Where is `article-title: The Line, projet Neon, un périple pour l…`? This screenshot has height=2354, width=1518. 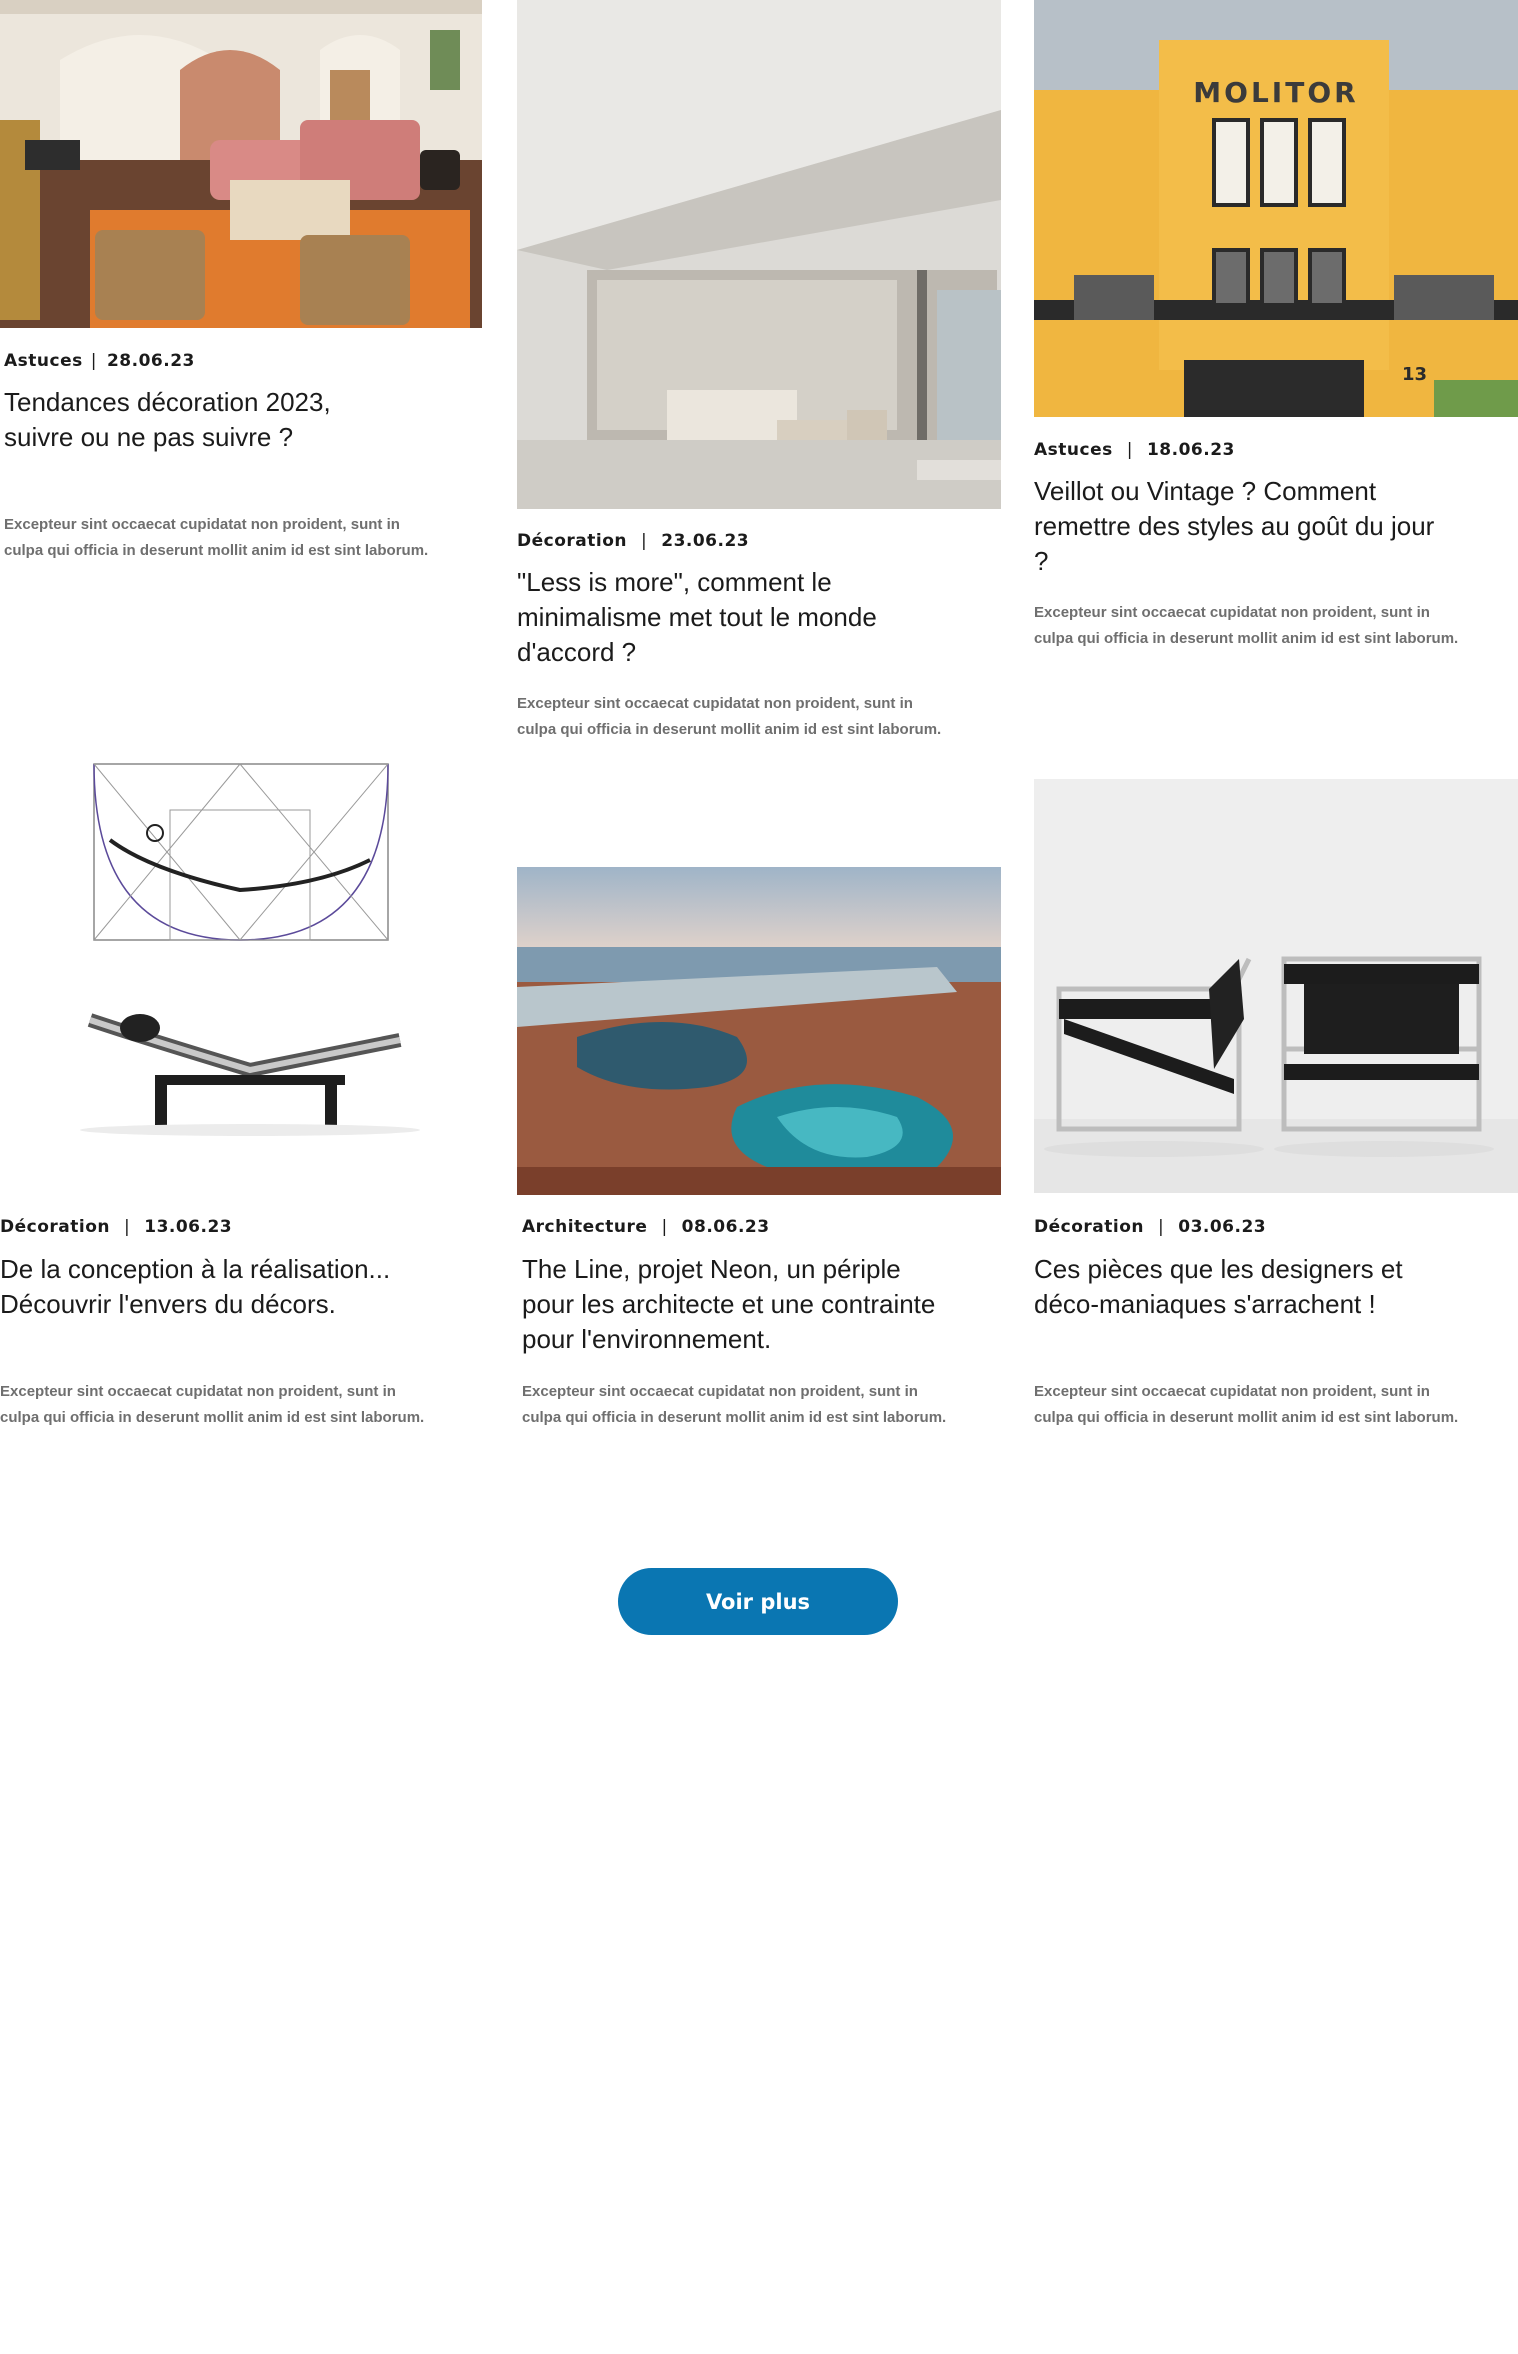 article-title: The Line, projet Neon, un périple pour l… is located at coordinates (737, 1304).